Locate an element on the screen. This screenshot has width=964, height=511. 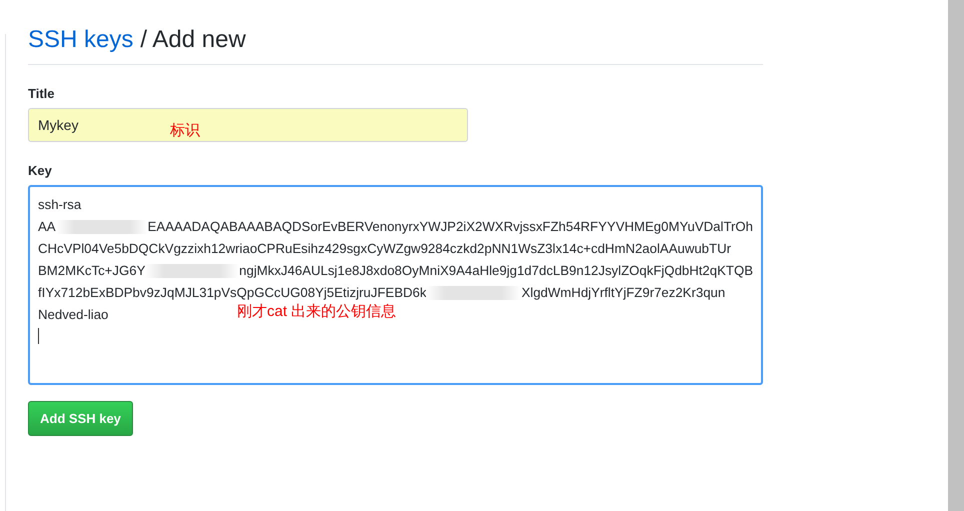
title-input: Mykey 标识 is located at coordinates (248, 125).